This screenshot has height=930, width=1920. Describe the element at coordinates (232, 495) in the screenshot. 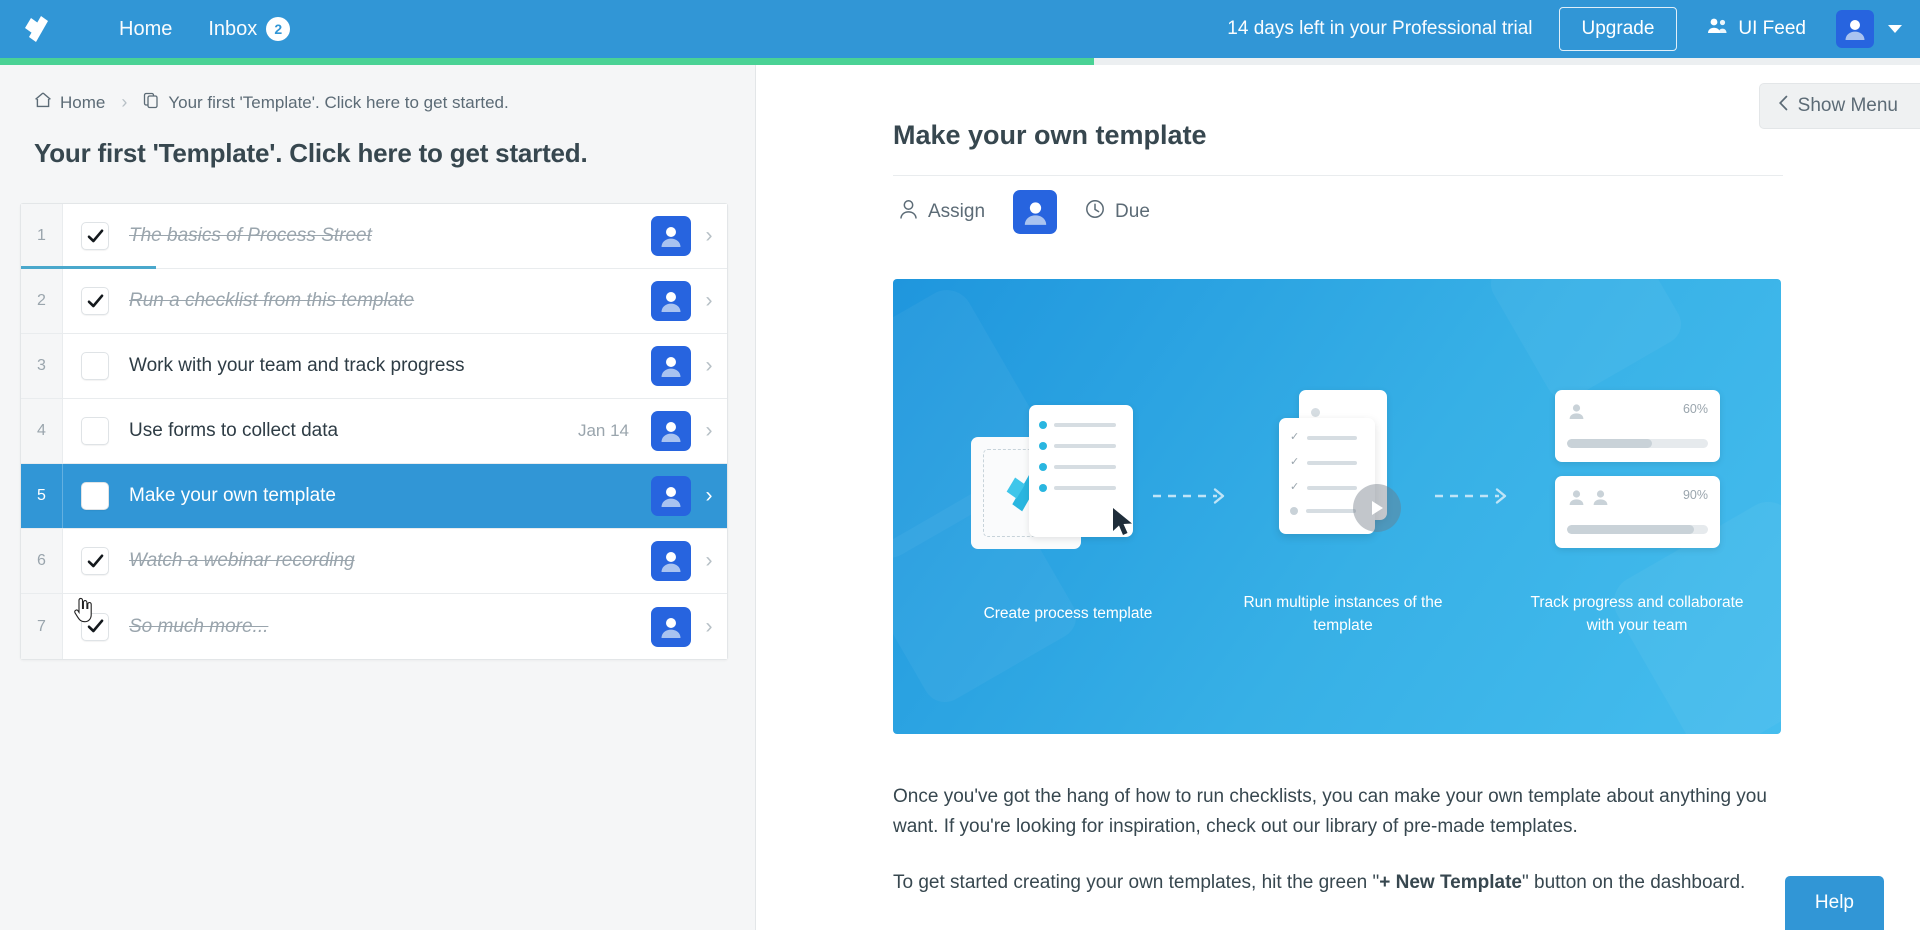

I see `task-label: Make your own template` at that location.